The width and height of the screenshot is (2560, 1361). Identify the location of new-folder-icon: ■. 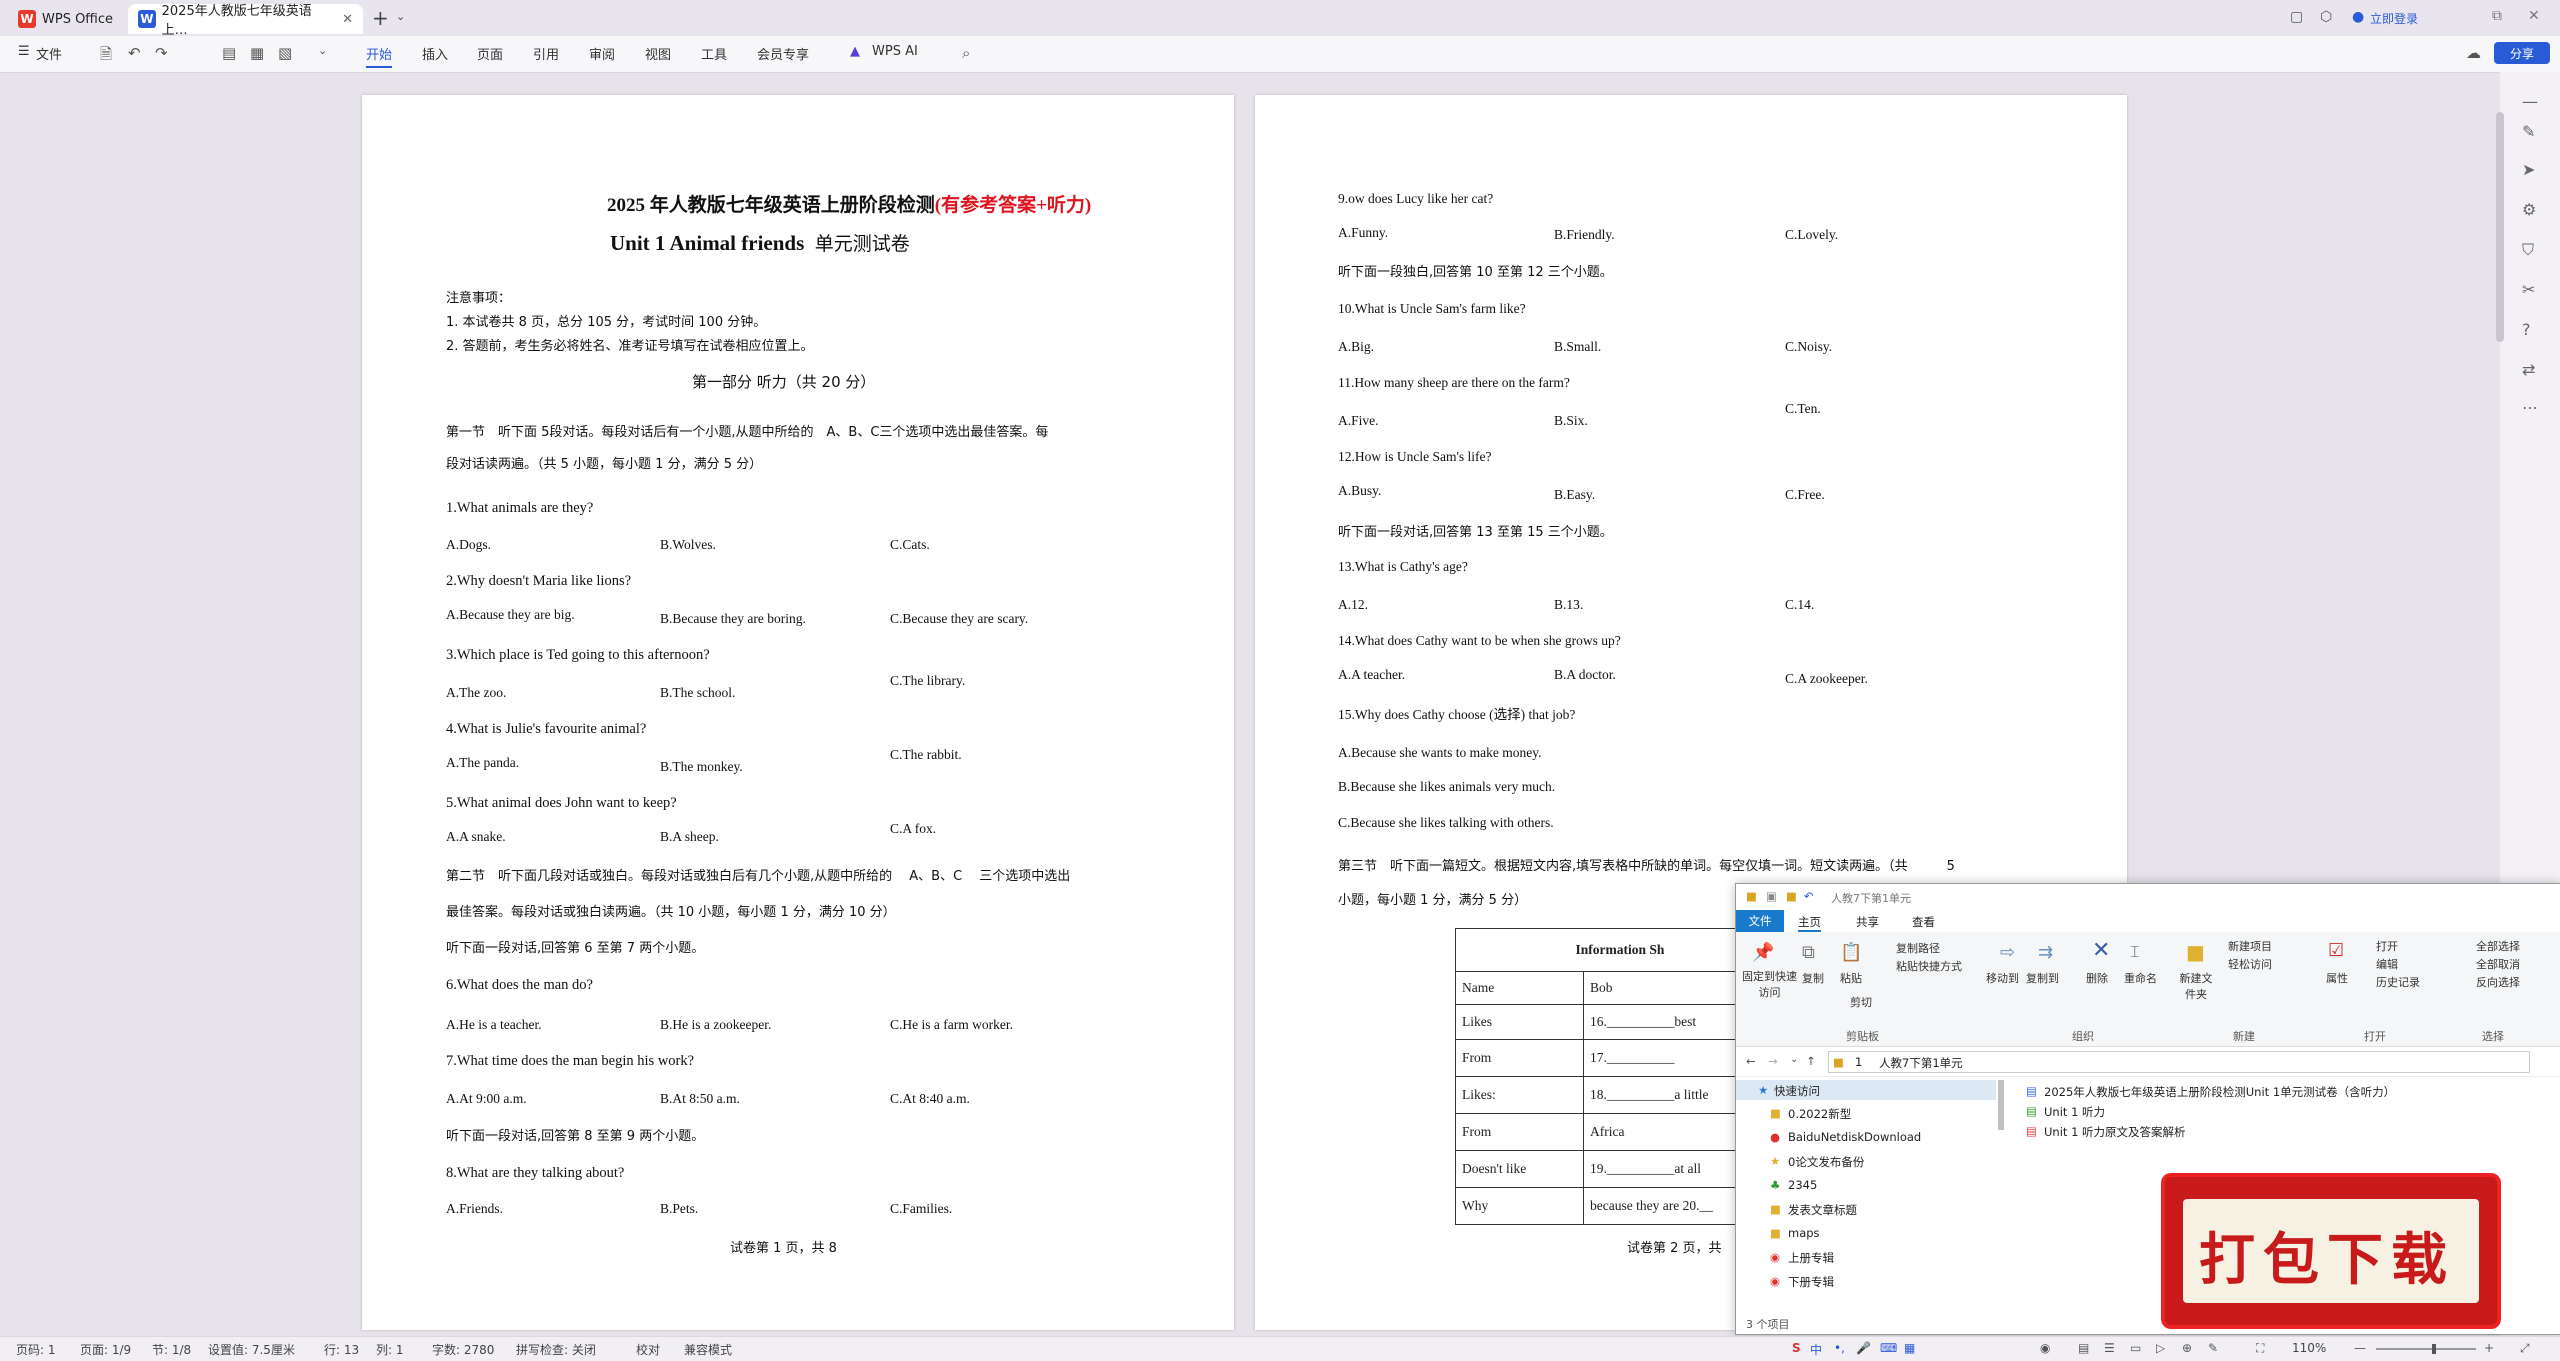
(2195, 952).